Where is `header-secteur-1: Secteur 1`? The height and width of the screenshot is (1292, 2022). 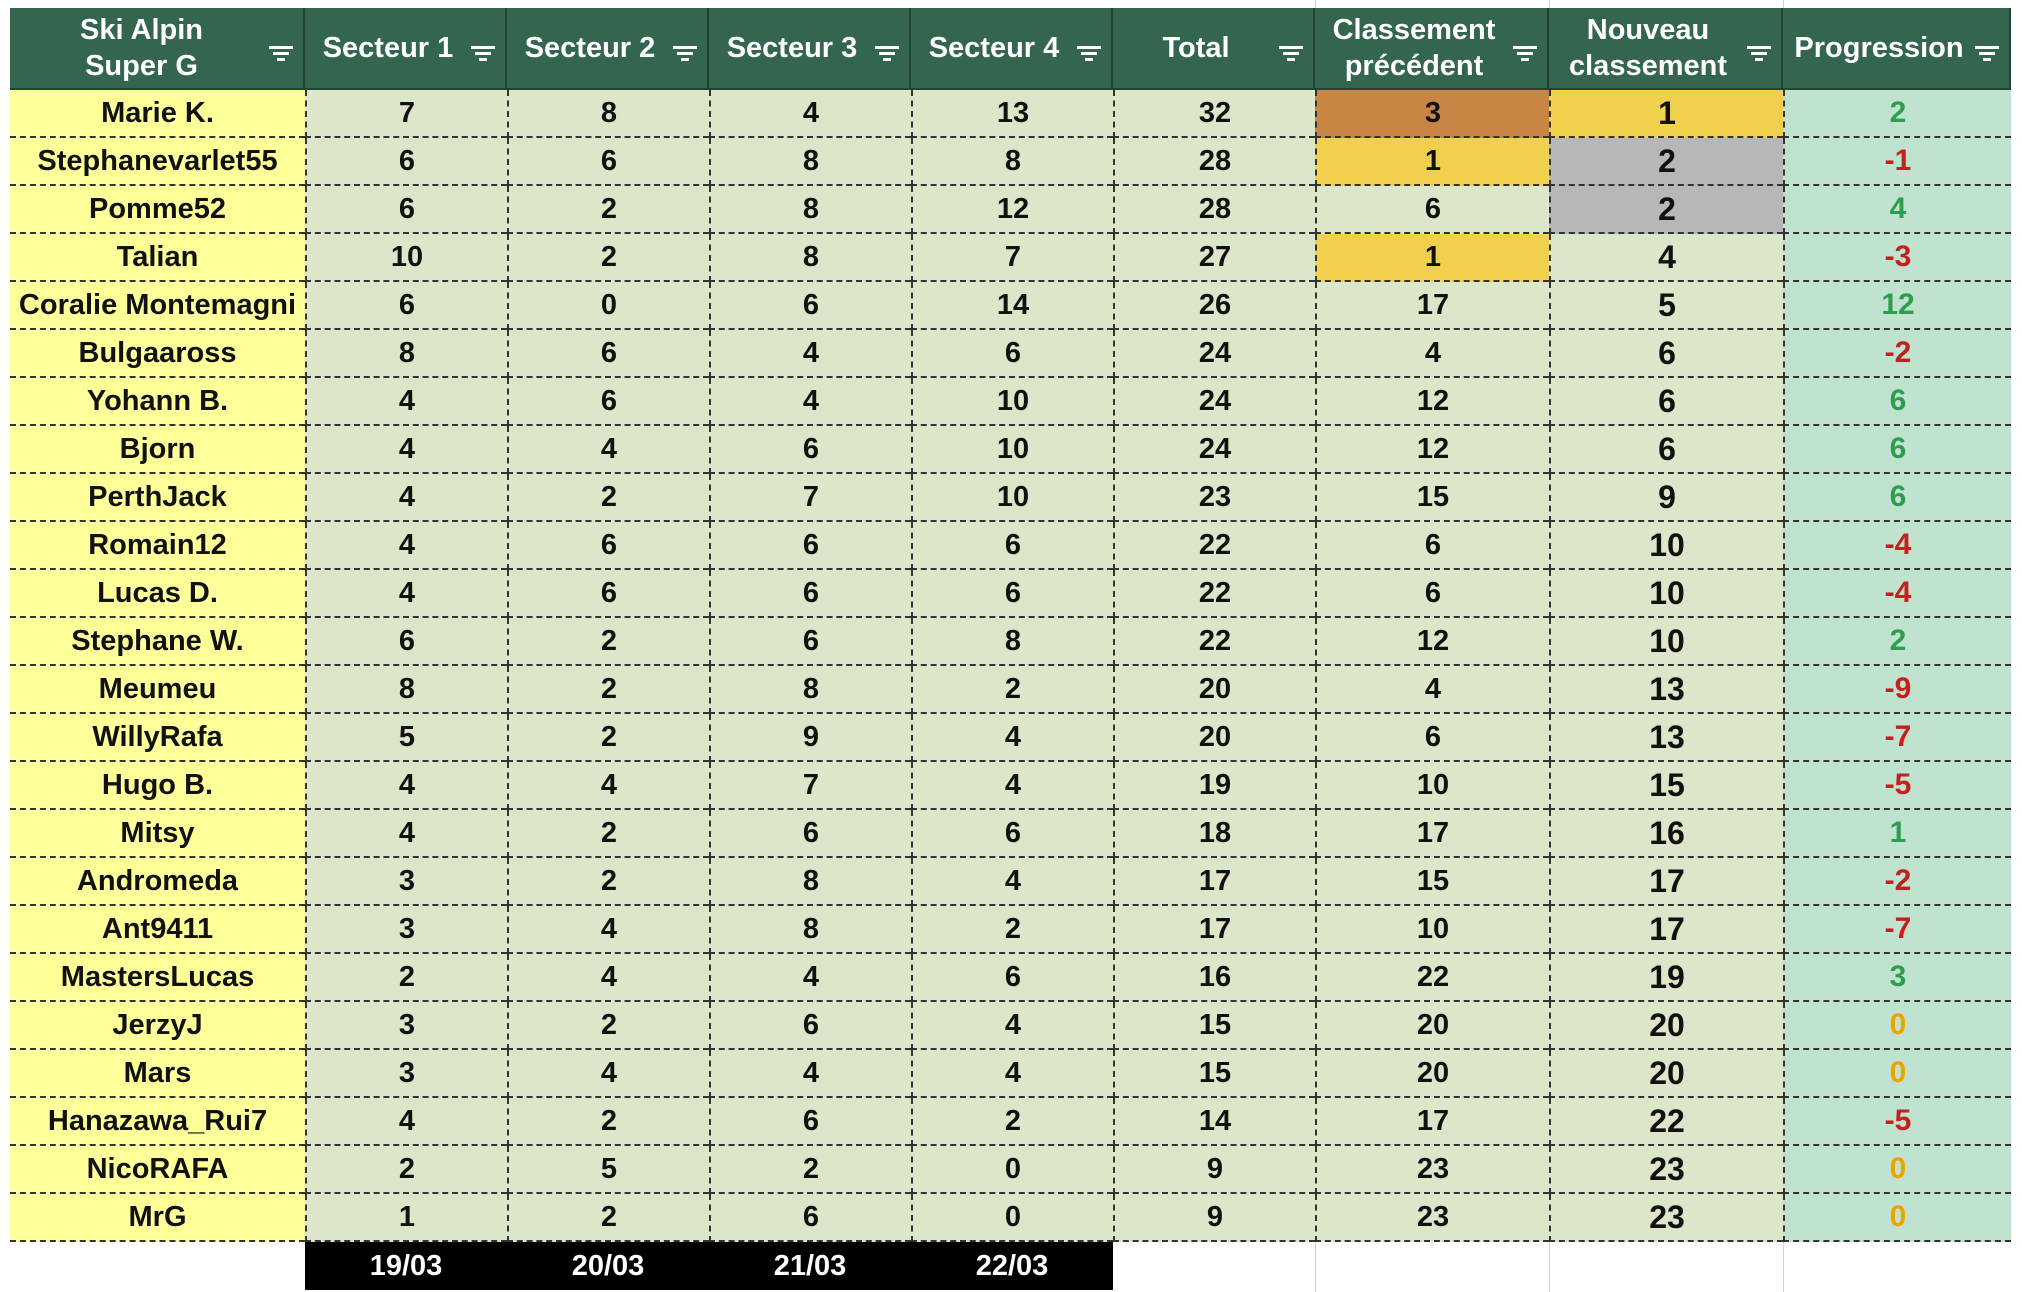
header-secteur-1: Secteur 1 is located at coordinates (406, 49).